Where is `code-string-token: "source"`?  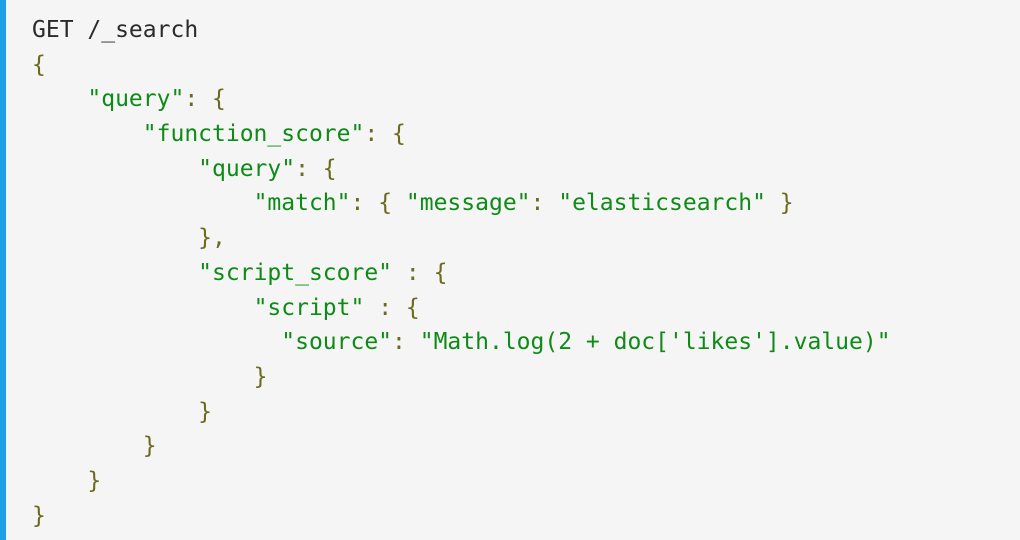 code-string-token: "source" is located at coordinates (337, 342).